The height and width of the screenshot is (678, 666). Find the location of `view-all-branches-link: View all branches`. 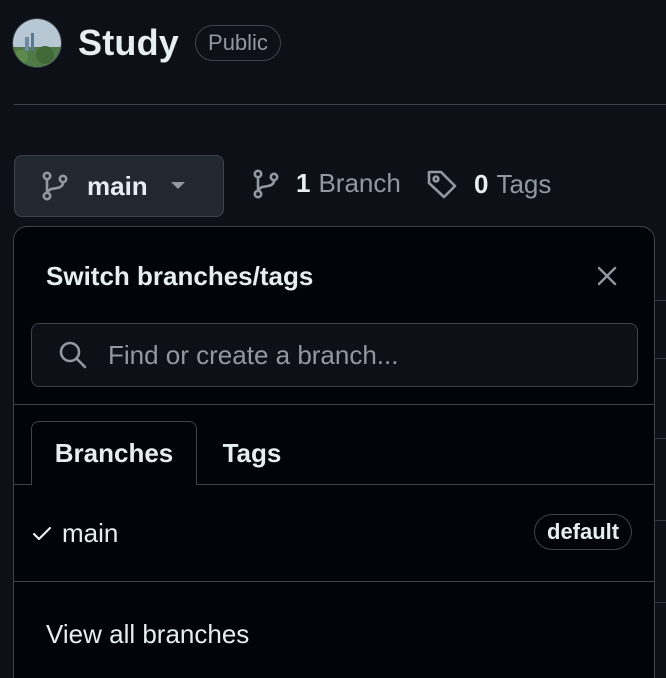

view-all-branches-link: View all branches is located at coordinates (147, 634).